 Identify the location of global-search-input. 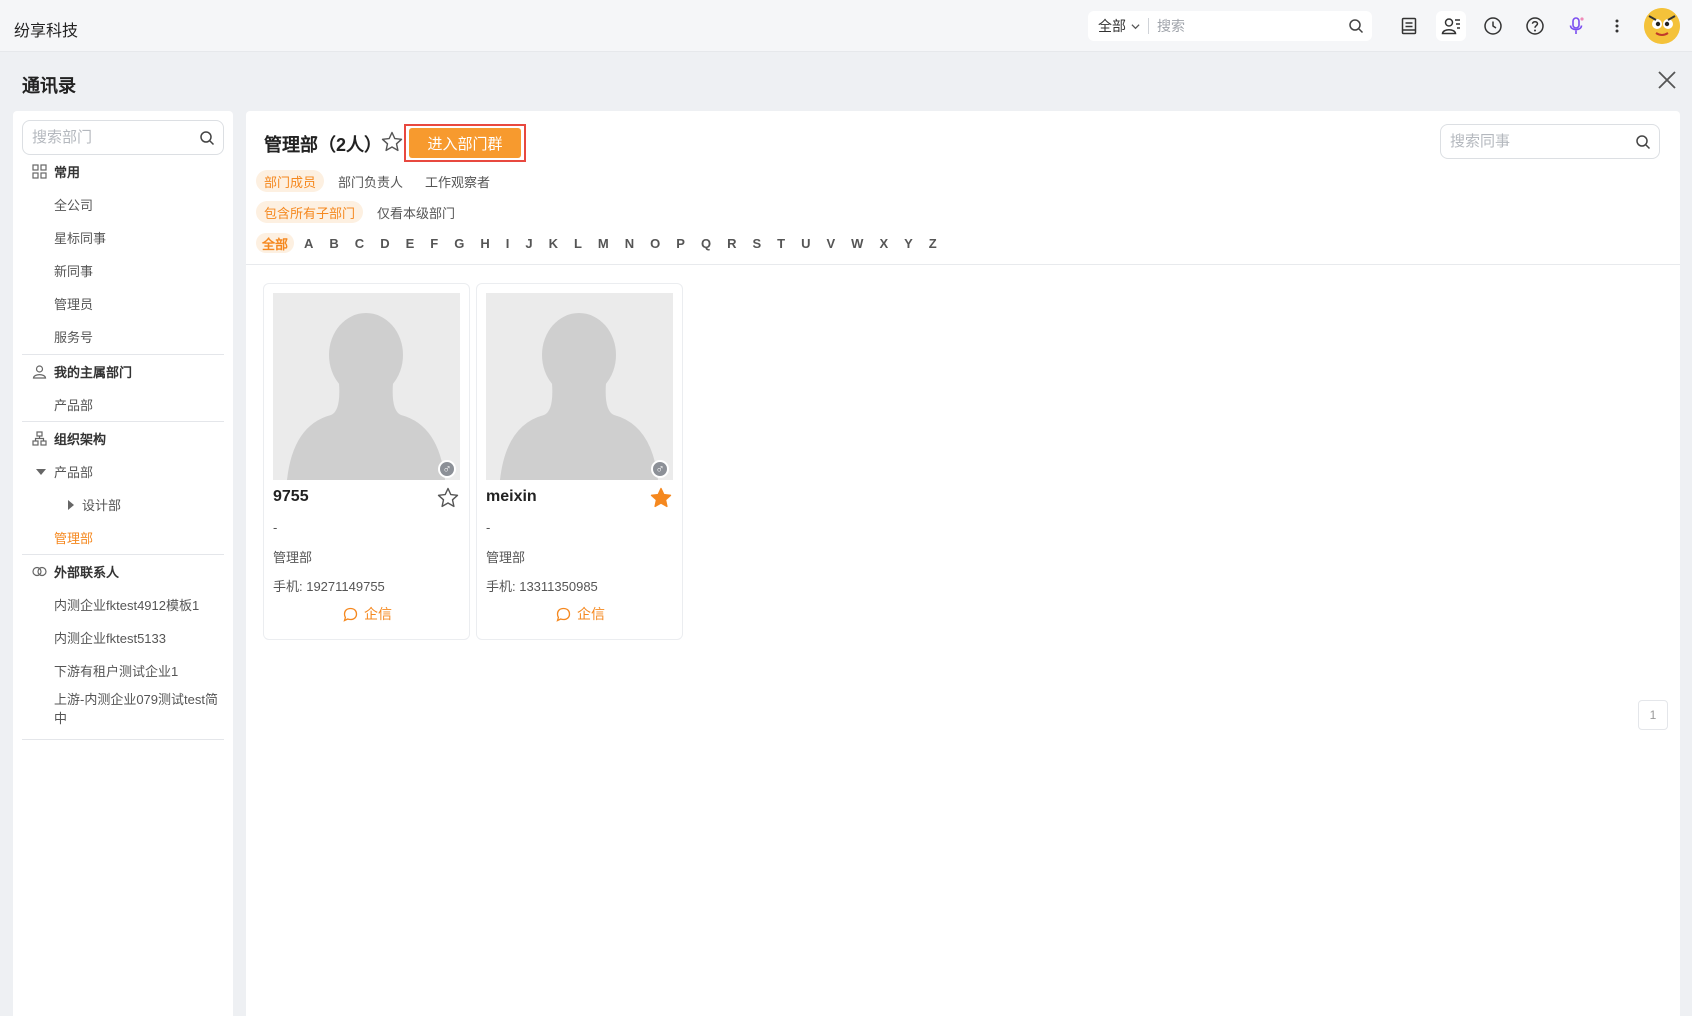
(1247, 26).